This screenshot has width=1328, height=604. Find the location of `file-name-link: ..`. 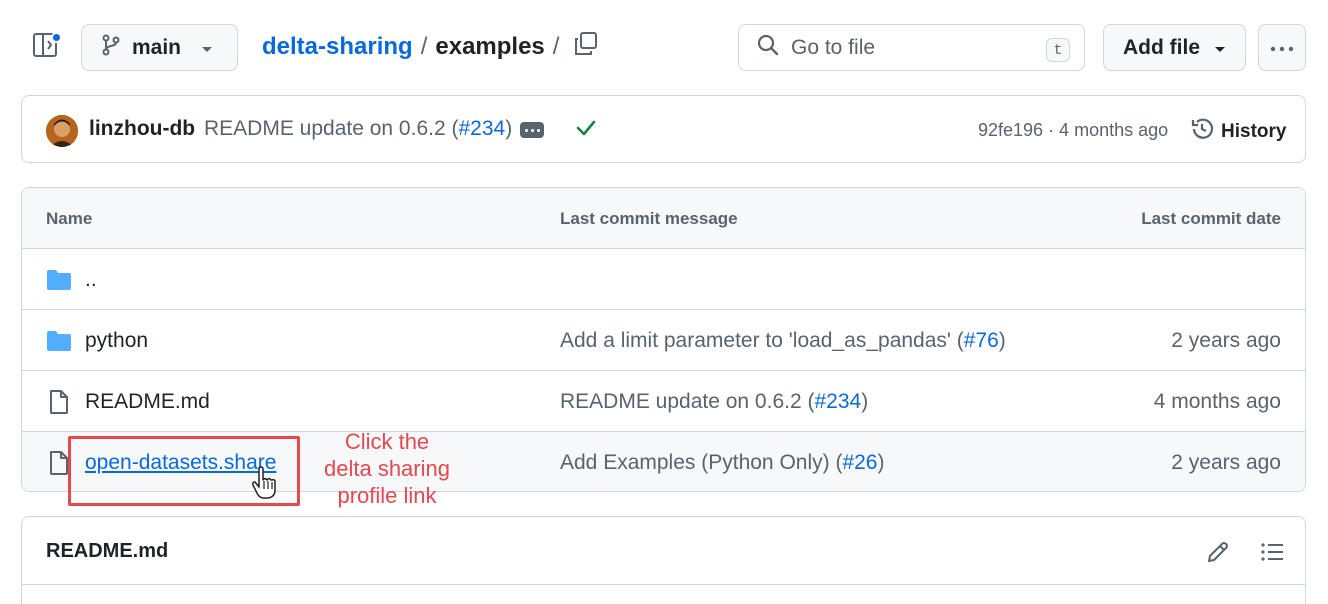

file-name-link: .. is located at coordinates (91, 280).